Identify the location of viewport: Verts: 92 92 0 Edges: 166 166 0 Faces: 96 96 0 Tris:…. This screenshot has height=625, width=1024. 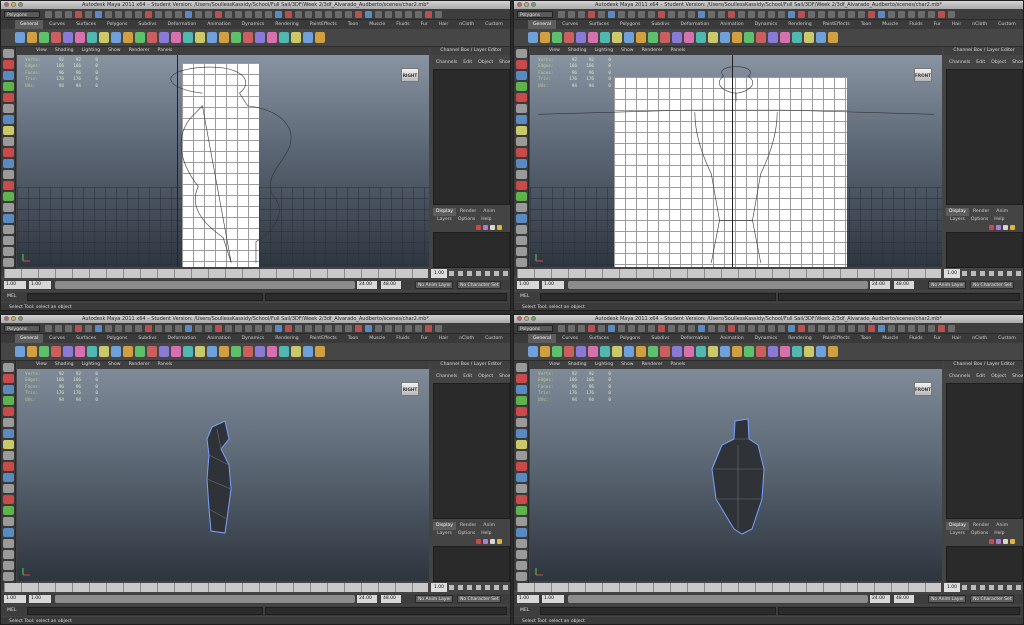
(736, 475).